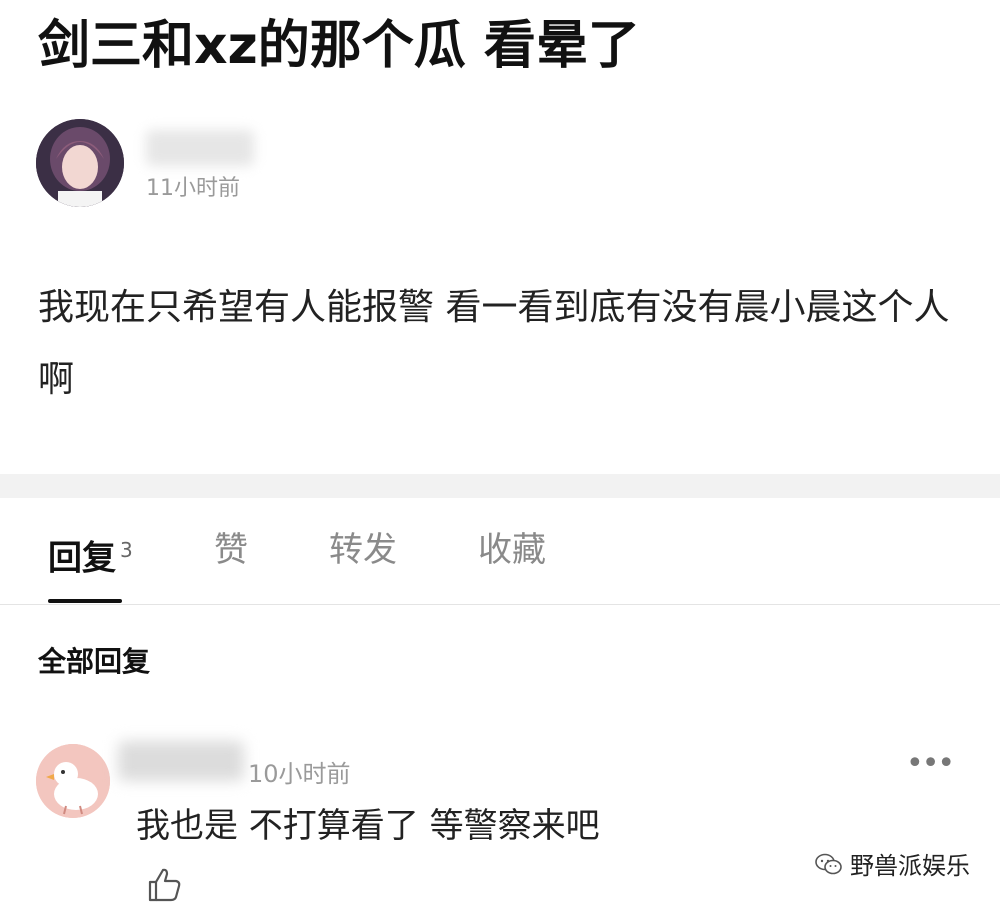 The image size is (1000, 908). What do you see at coordinates (363, 550) in the screenshot?
I see `tab-forward: 转发` at bounding box center [363, 550].